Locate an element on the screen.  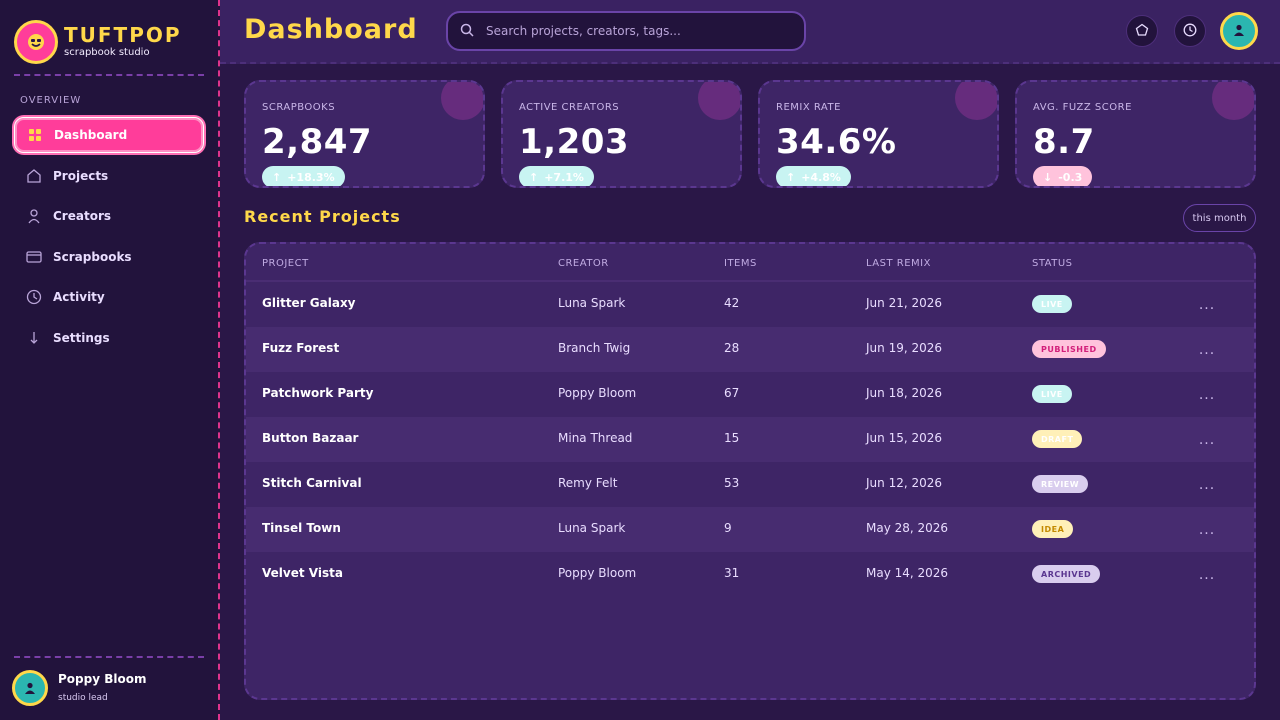
user-card: Poppy Bloom studio lead is located at coordinates (79, 688).